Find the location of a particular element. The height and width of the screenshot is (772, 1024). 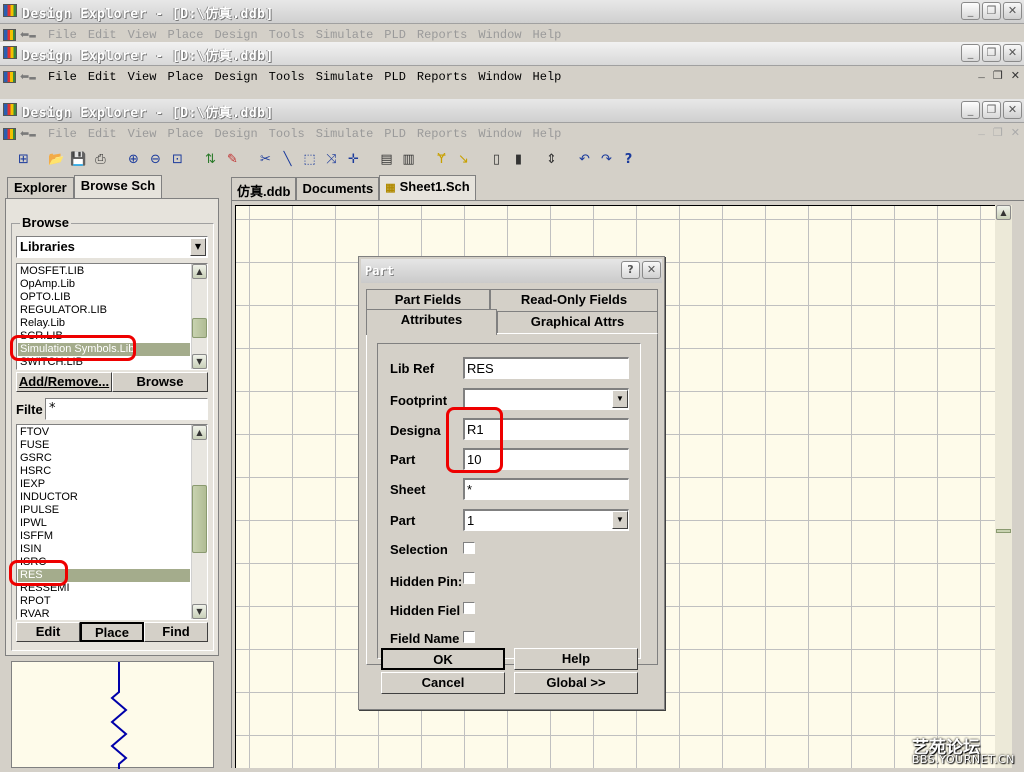

field-names-checkbox is located at coordinates (469, 637).